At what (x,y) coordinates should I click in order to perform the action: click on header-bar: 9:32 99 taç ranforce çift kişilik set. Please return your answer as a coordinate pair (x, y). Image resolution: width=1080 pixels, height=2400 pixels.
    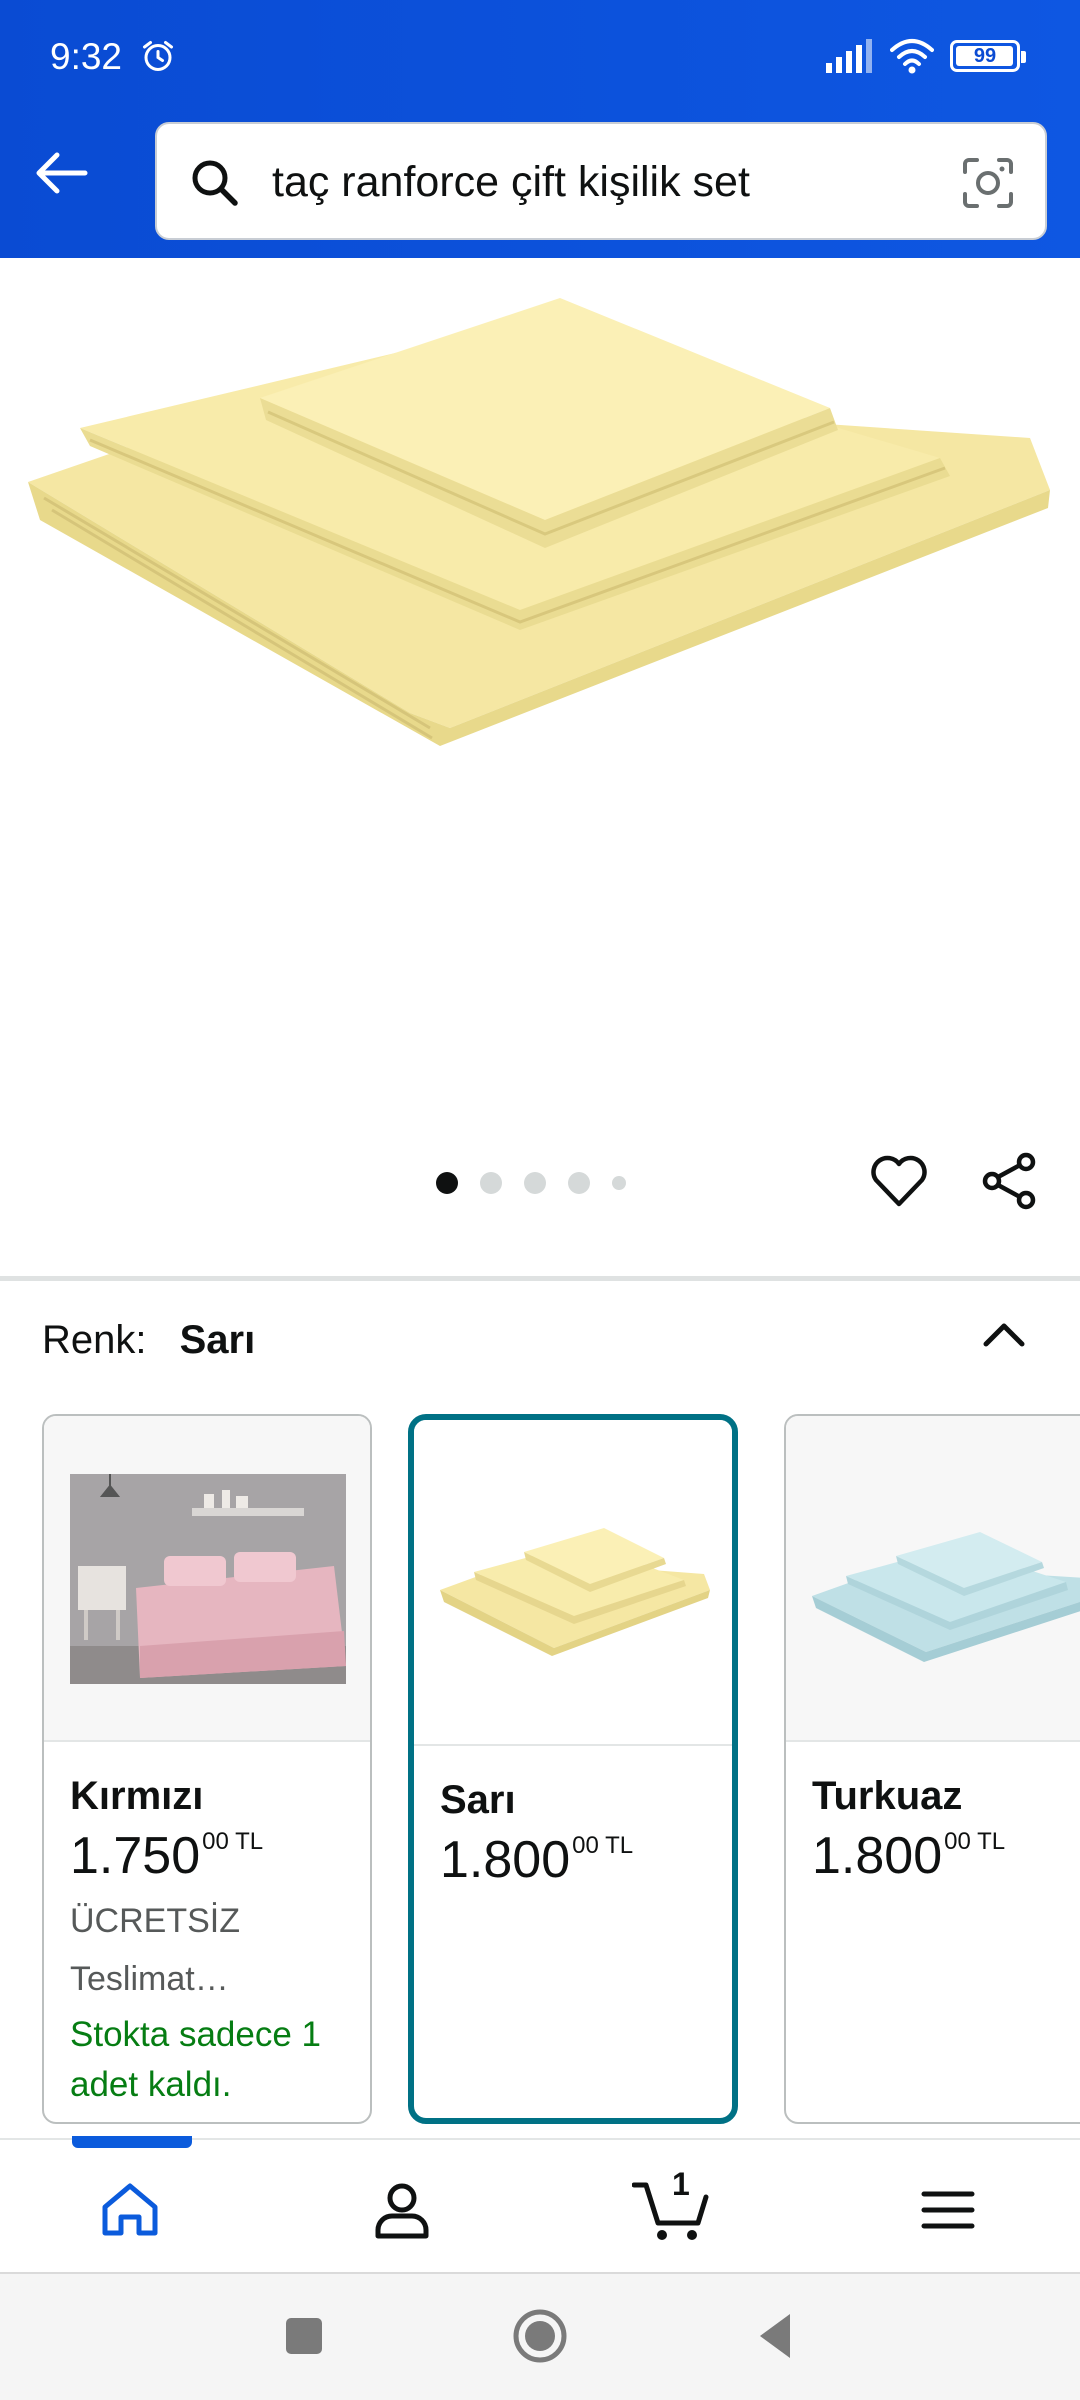
    Looking at the image, I should click on (540, 129).